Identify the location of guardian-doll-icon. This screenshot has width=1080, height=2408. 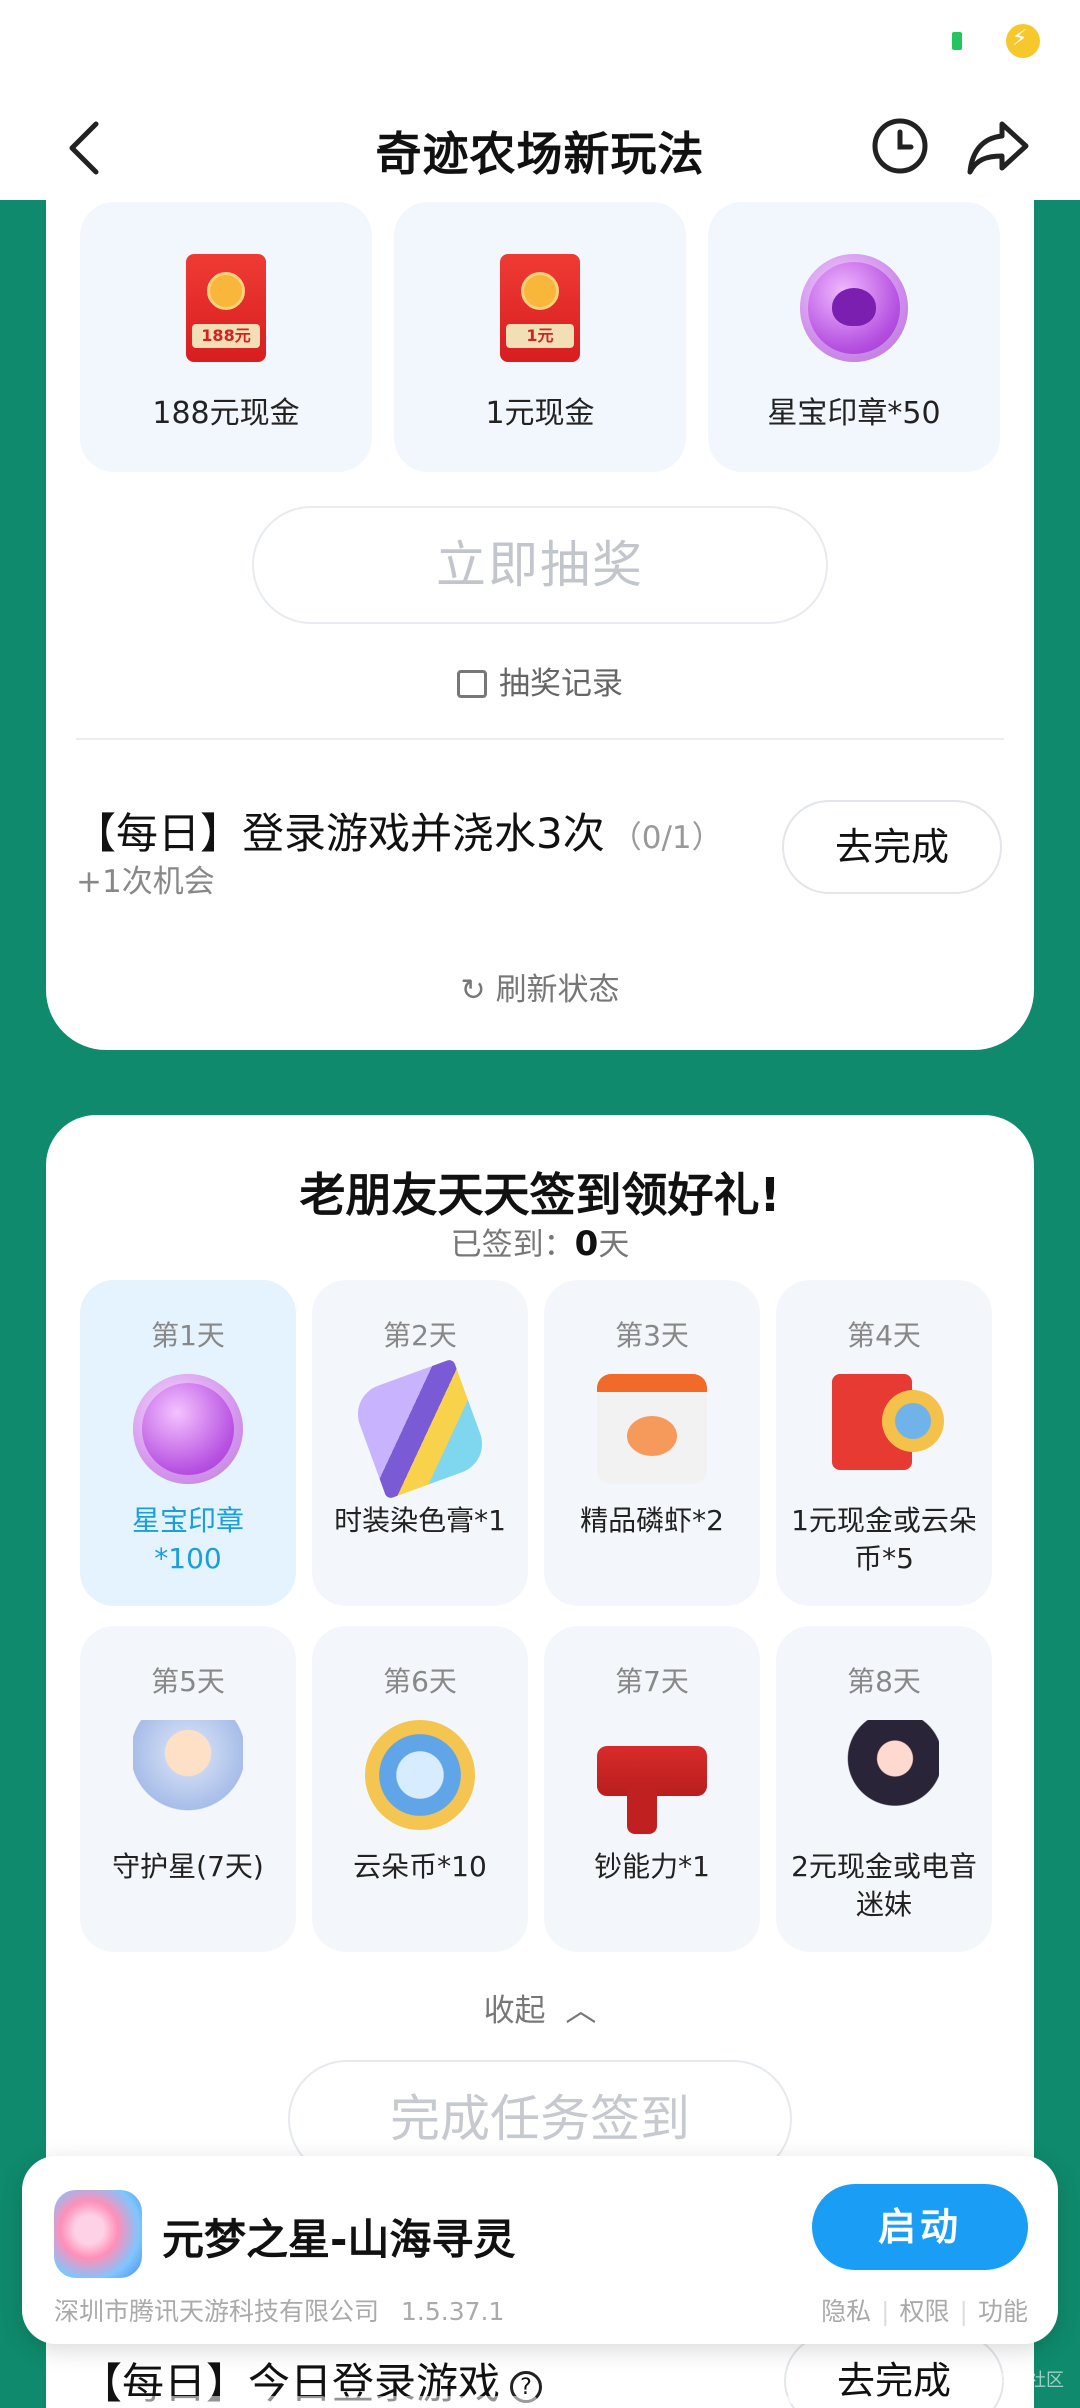
(188, 1775).